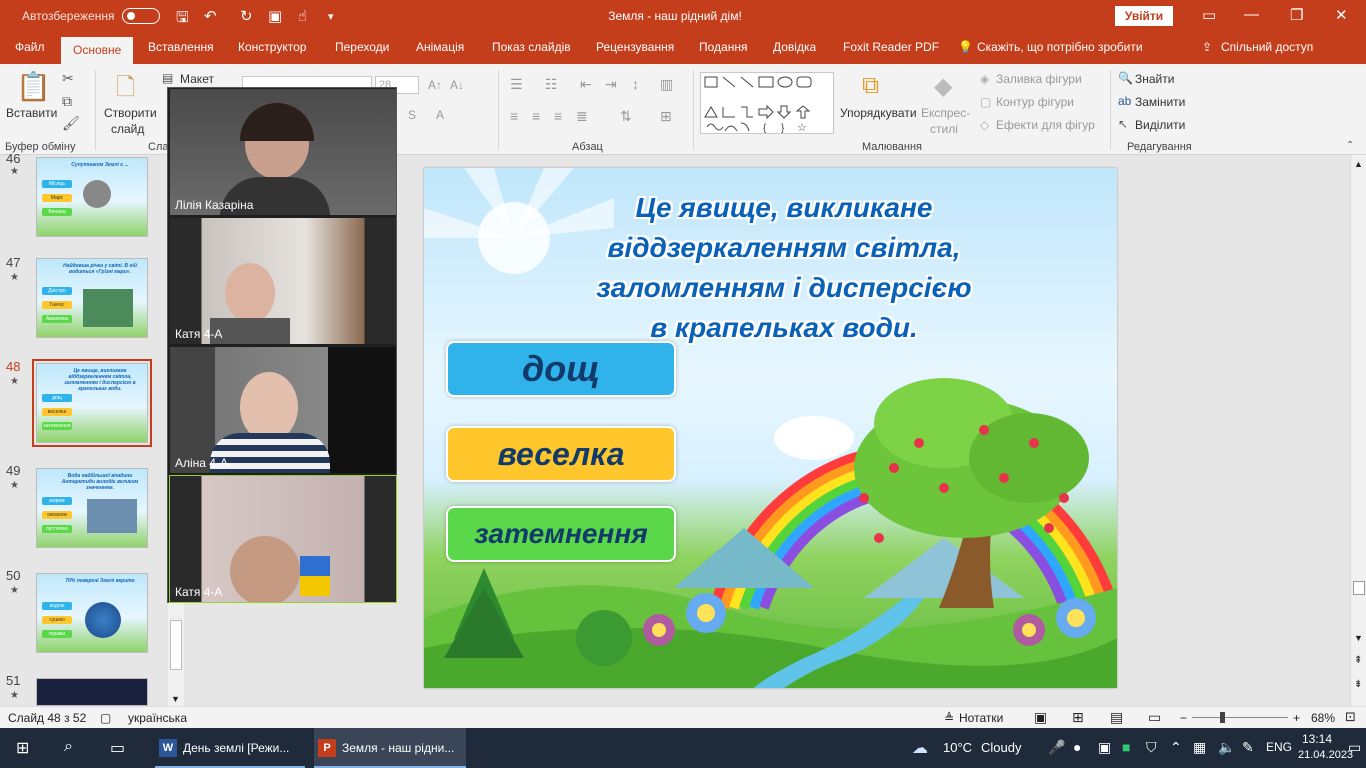  What do you see at coordinates (283, 281) in the screenshot?
I see `video-tile: Катя 4-А` at bounding box center [283, 281].